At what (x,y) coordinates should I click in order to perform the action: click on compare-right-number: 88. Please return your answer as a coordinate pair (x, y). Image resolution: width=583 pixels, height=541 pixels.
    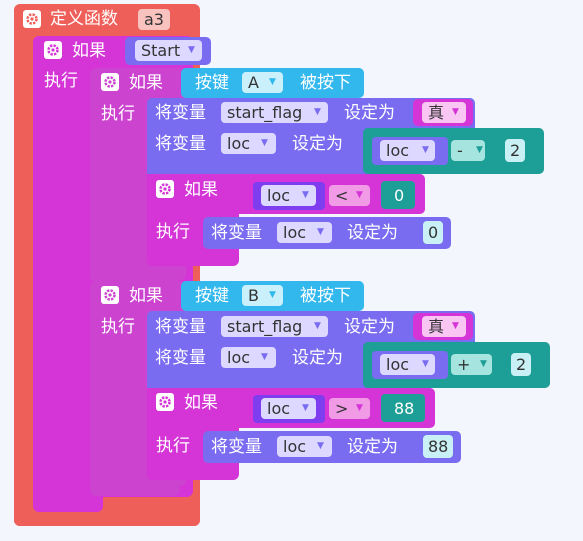
    Looking at the image, I should click on (404, 408).